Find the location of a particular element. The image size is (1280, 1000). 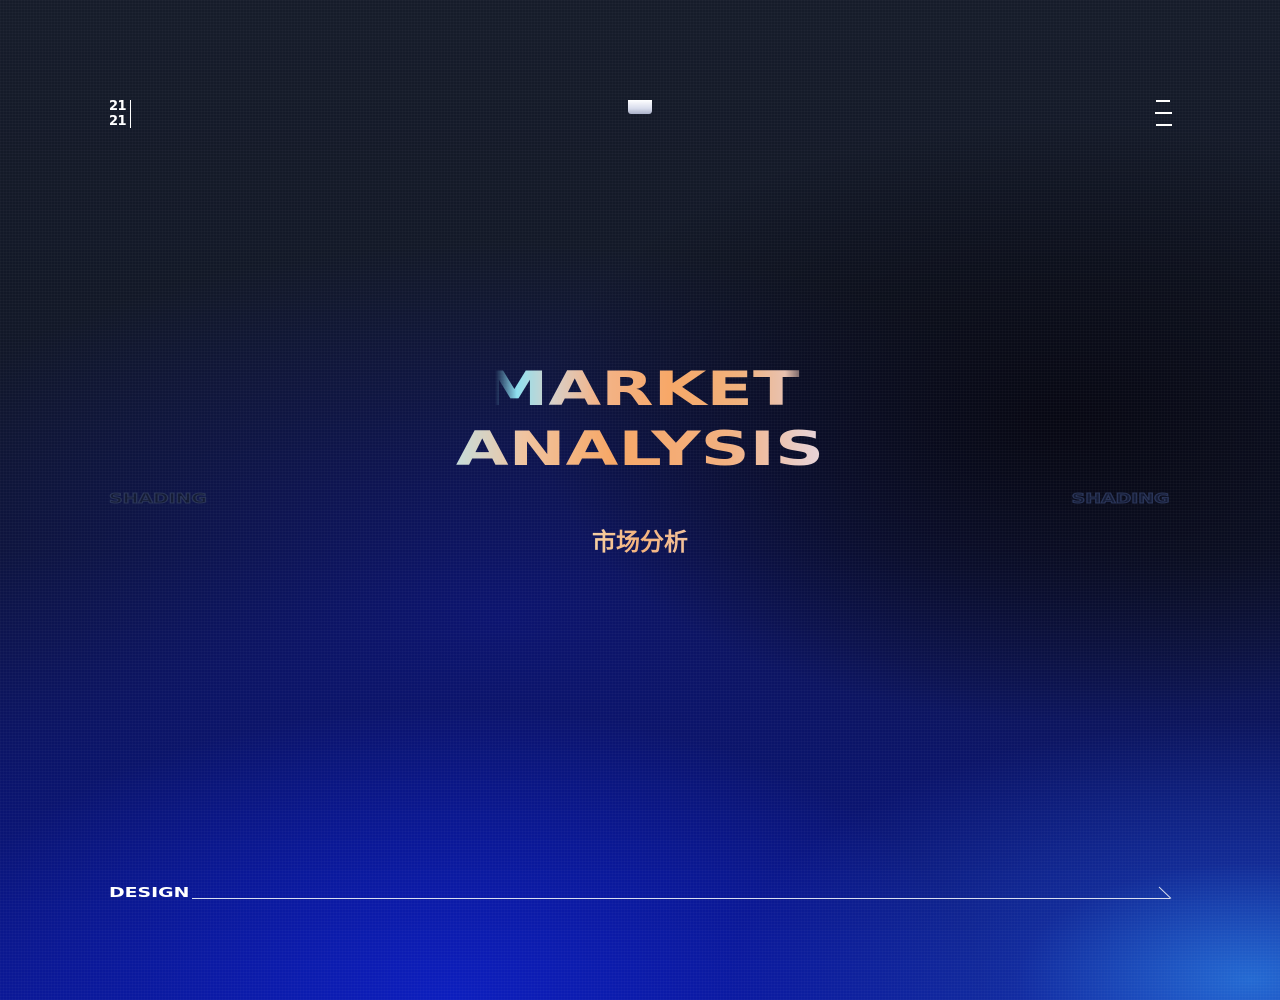

menu-icon is located at coordinates (1164, 113).